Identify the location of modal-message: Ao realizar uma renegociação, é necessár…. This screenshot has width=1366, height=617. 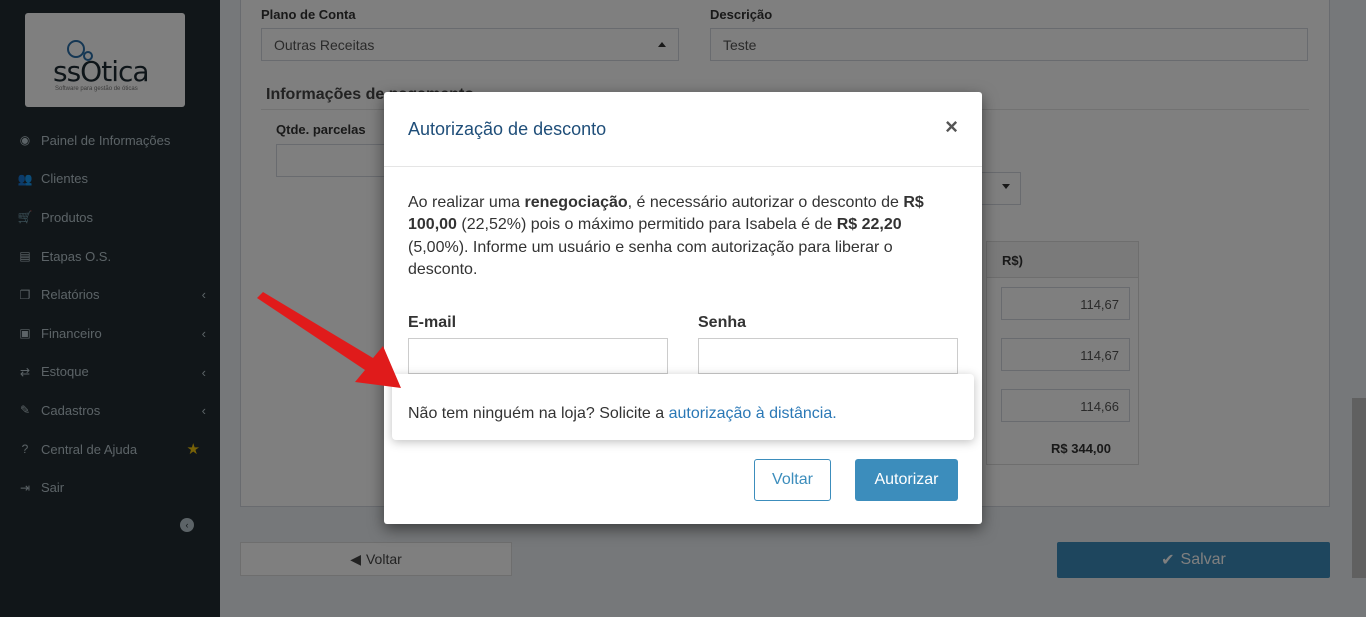
(683, 236).